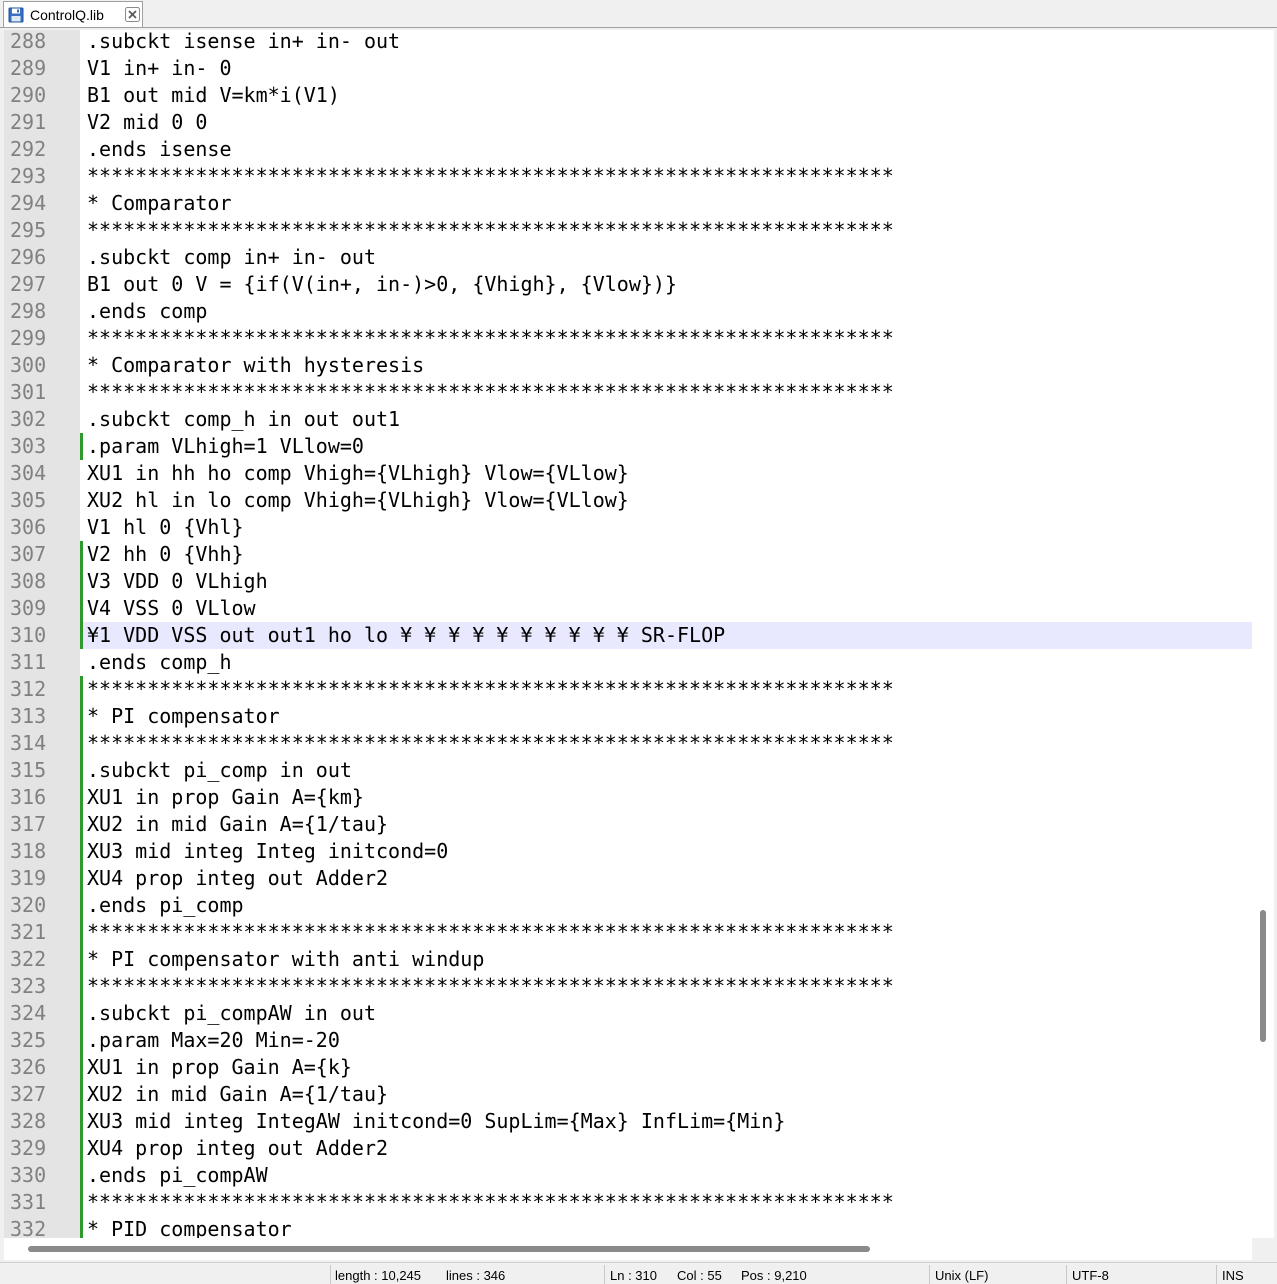 Image resolution: width=1277 pixels, height=1284 pixels. I want to click on code-line: 317 XU2 in mid Gain A={1/tau}, so click(628, 824).